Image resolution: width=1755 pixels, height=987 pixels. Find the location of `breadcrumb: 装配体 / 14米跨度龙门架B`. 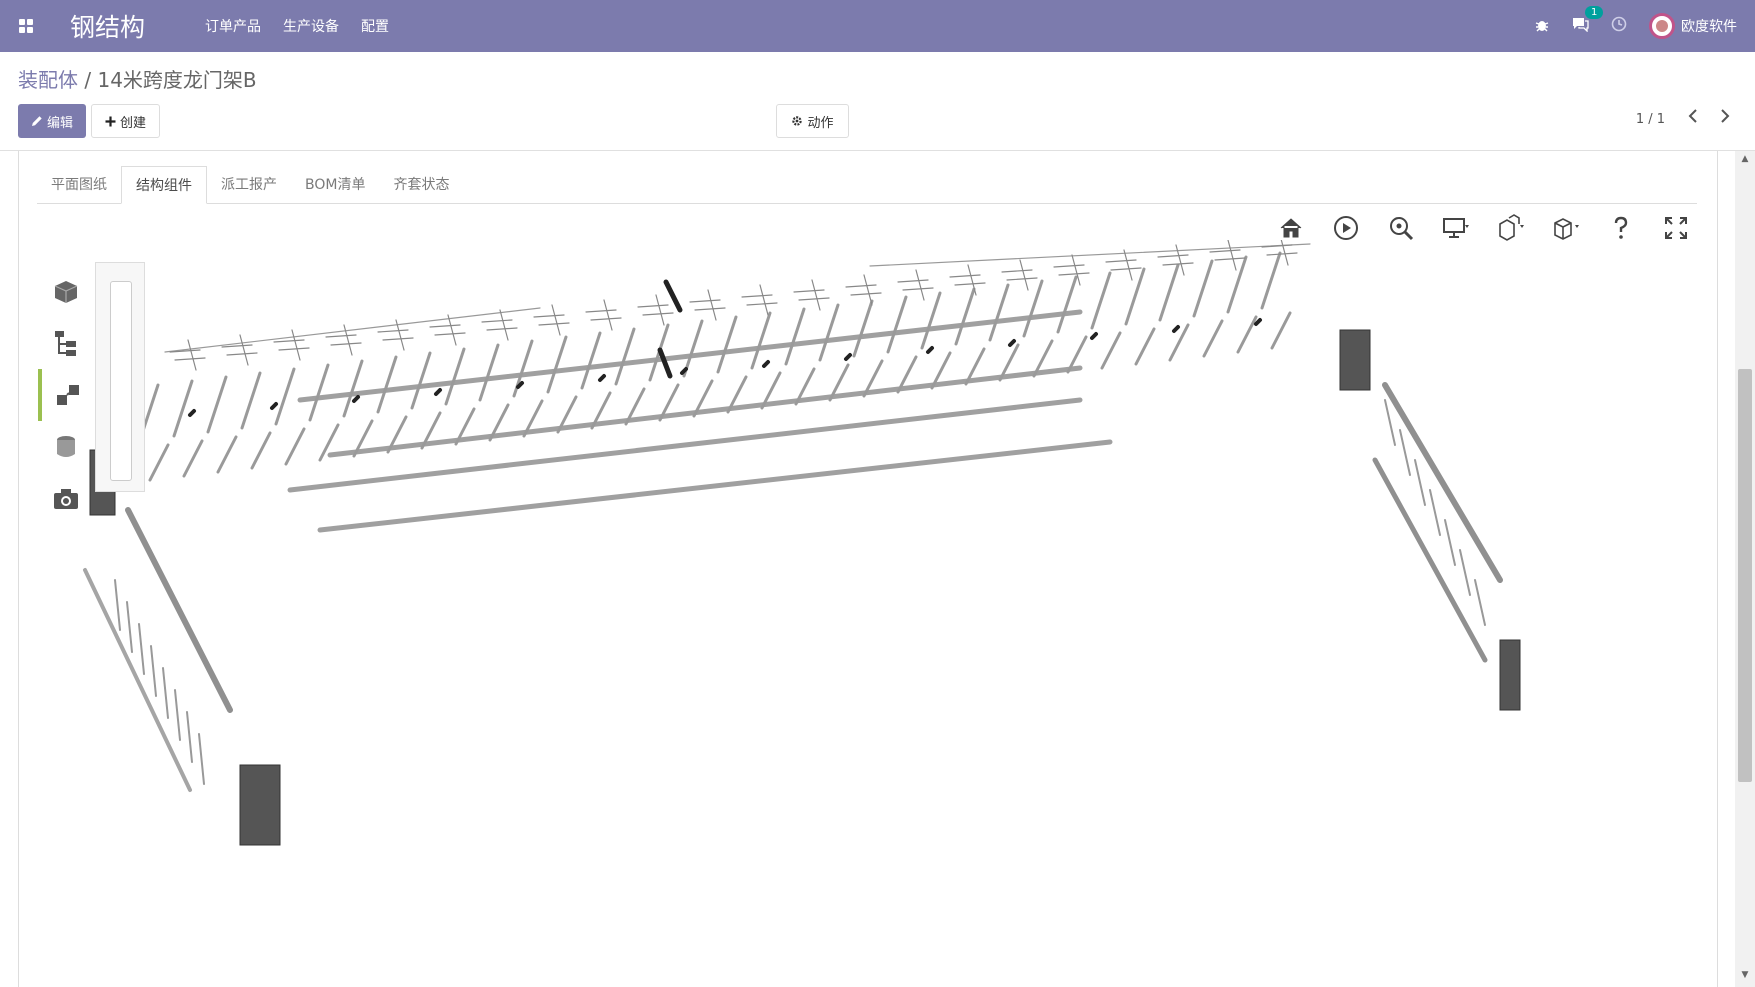

breadcrumb: 装配体 / 14米跨度龙门架B is located at coordinates (137, 78).